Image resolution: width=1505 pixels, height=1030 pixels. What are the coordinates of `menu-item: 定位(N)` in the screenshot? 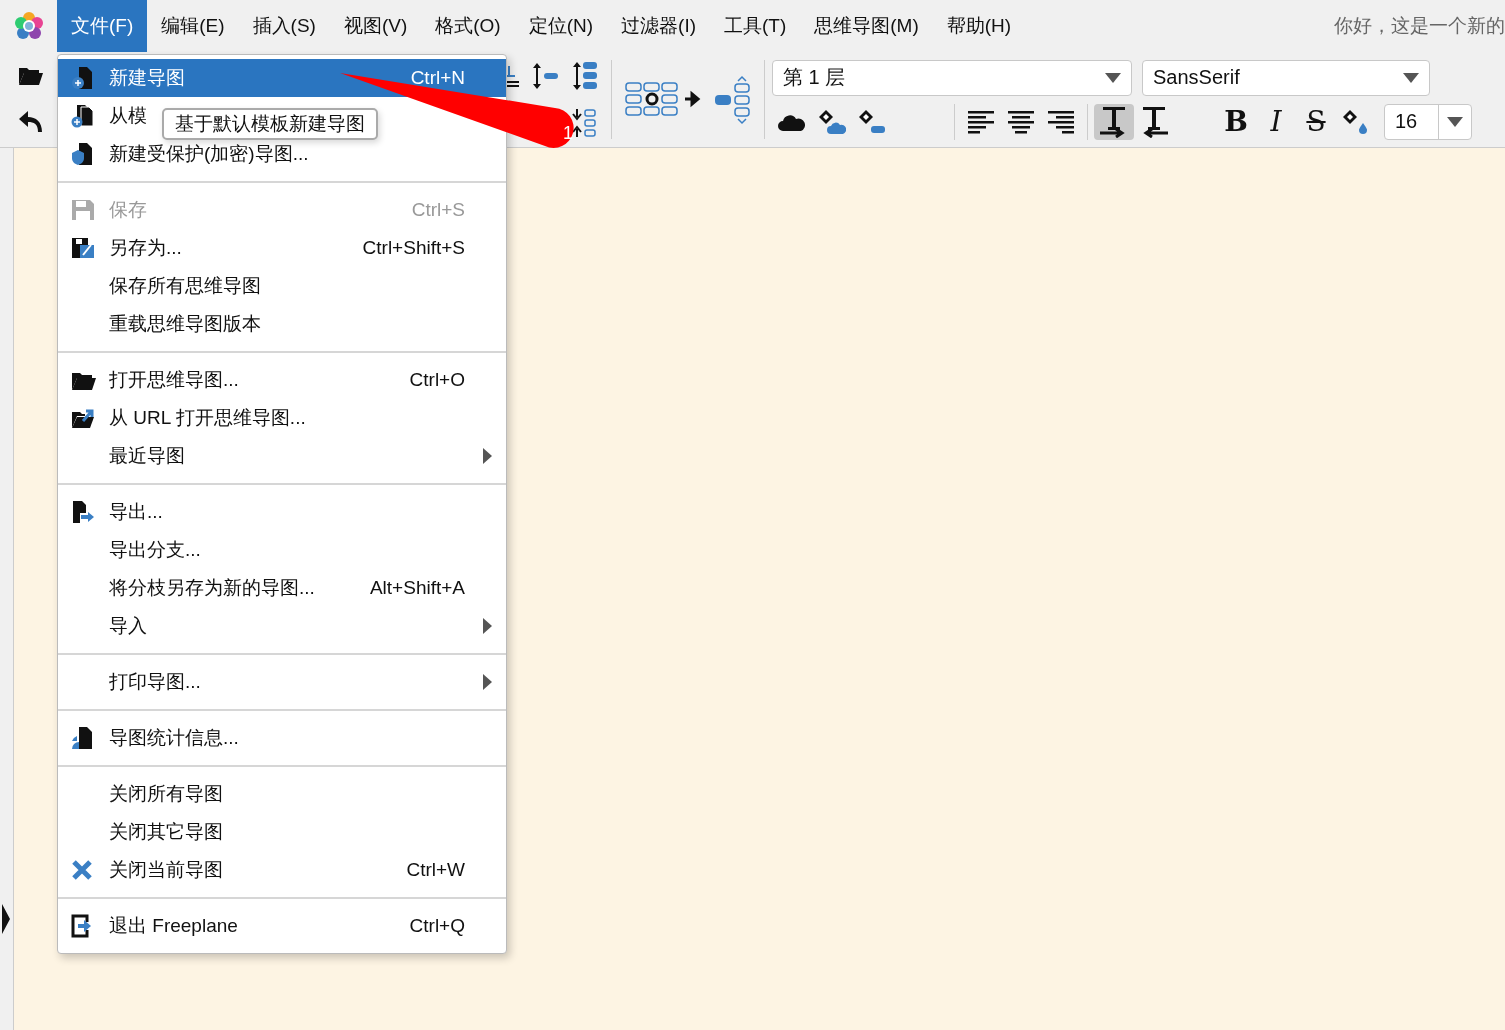 It's located at (561, 26).